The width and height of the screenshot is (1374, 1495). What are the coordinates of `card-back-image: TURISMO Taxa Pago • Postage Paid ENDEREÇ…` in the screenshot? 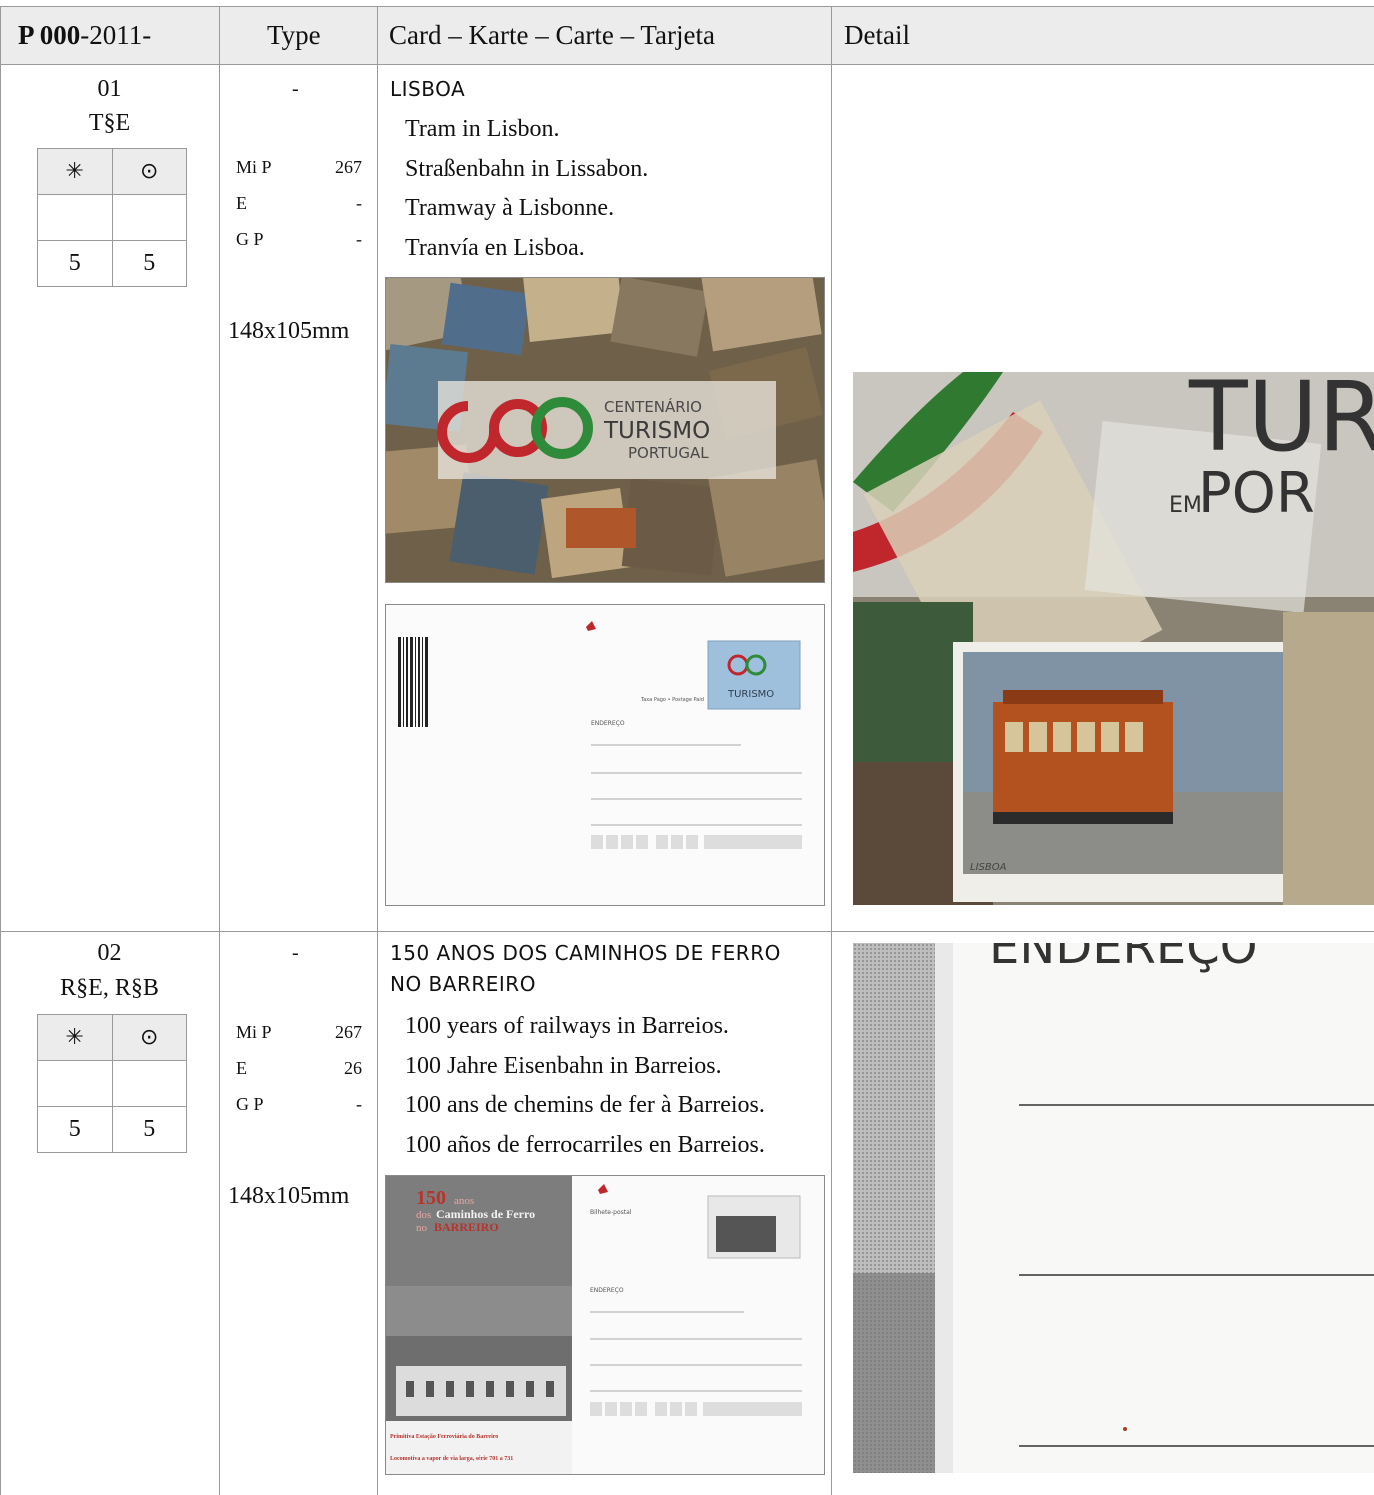 It's located at (605, 755).